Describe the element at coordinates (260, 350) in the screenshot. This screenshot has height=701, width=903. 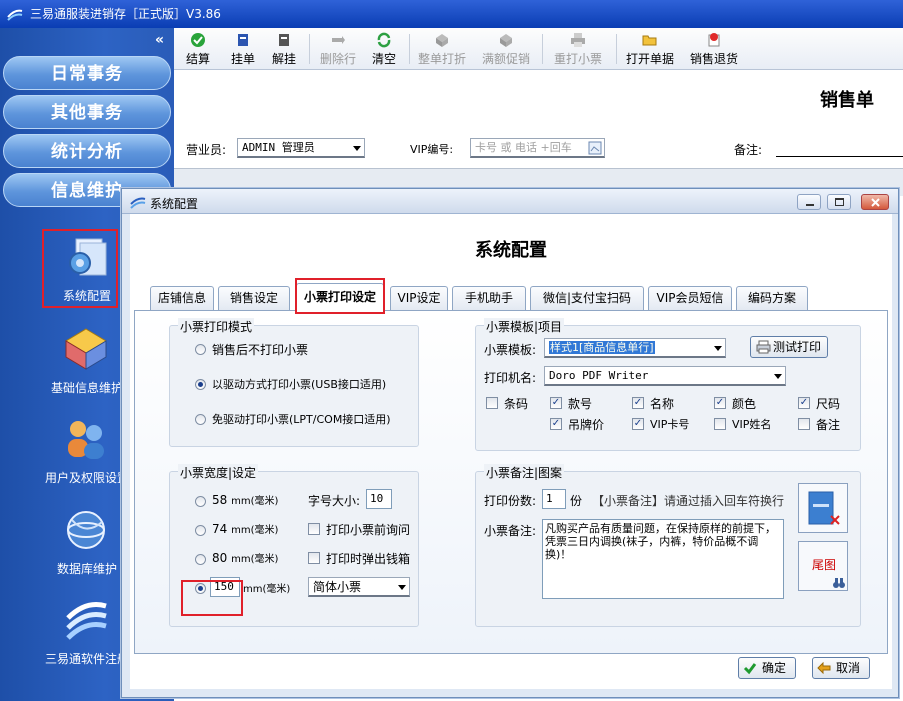
I see `print-mode-none-label: 销售后不打印小票` at that location.